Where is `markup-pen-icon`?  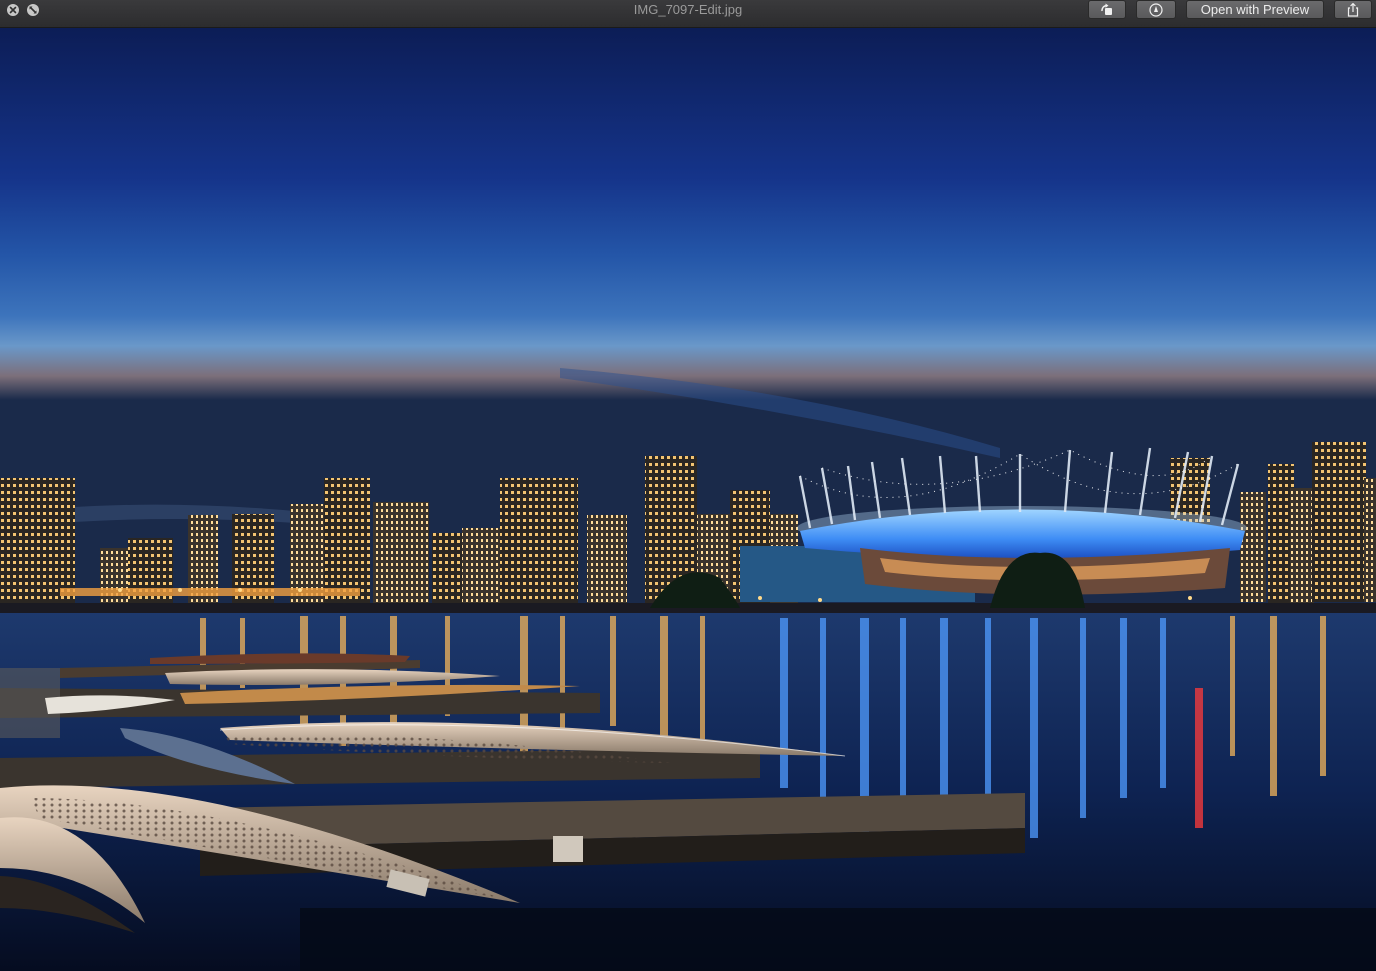 markup-pen-icon is located at coordinates (1156, 9).